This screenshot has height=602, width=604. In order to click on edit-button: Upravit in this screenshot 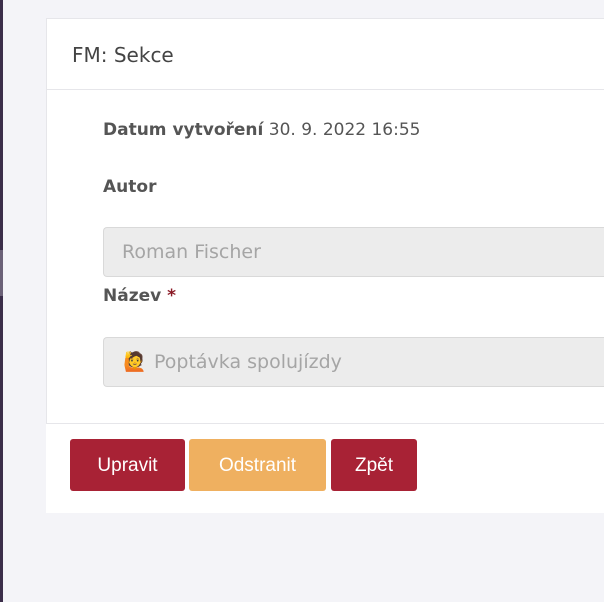, I will do `click(127, 465)`.